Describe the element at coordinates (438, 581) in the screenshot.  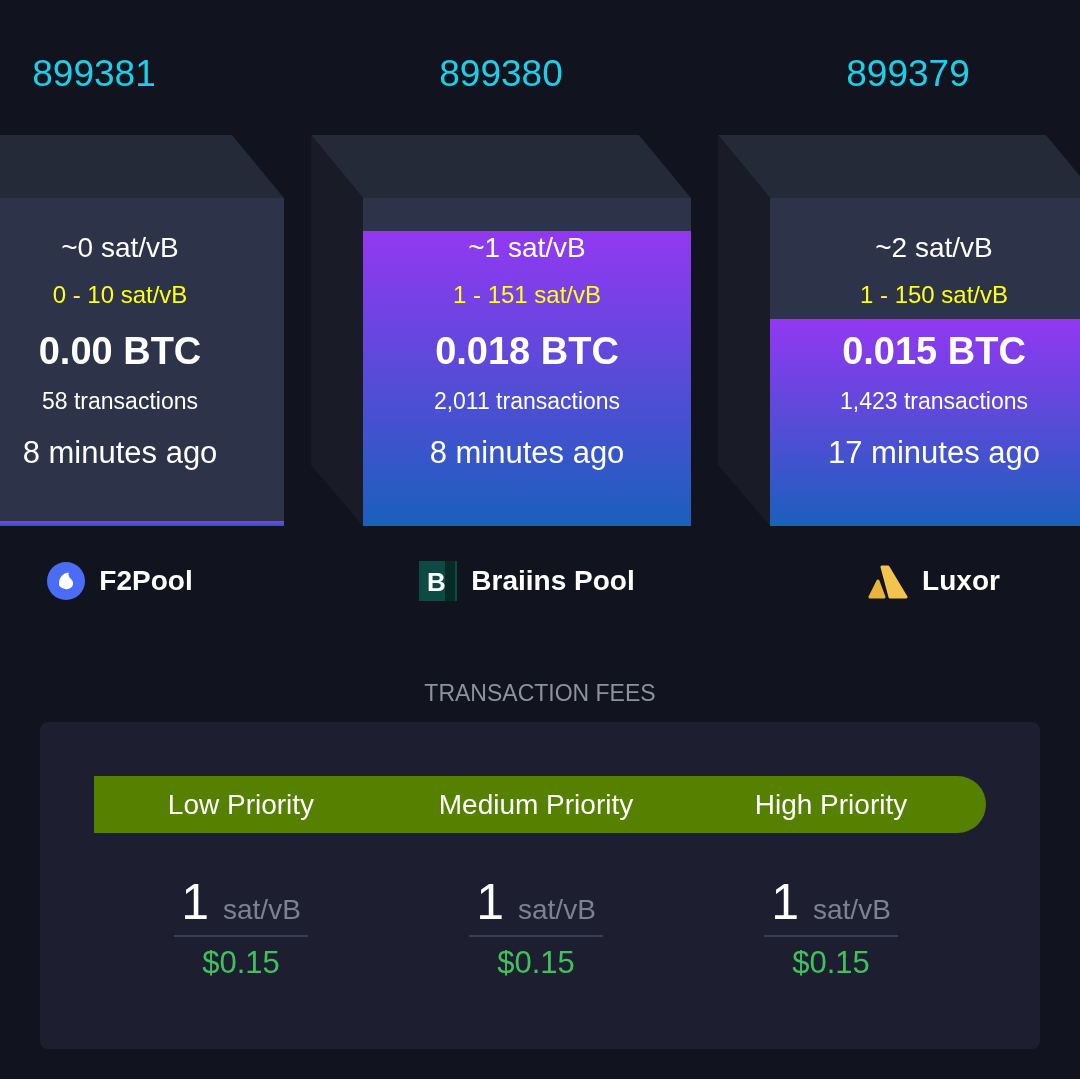
I see `pool-logo-icon: B` at that location.